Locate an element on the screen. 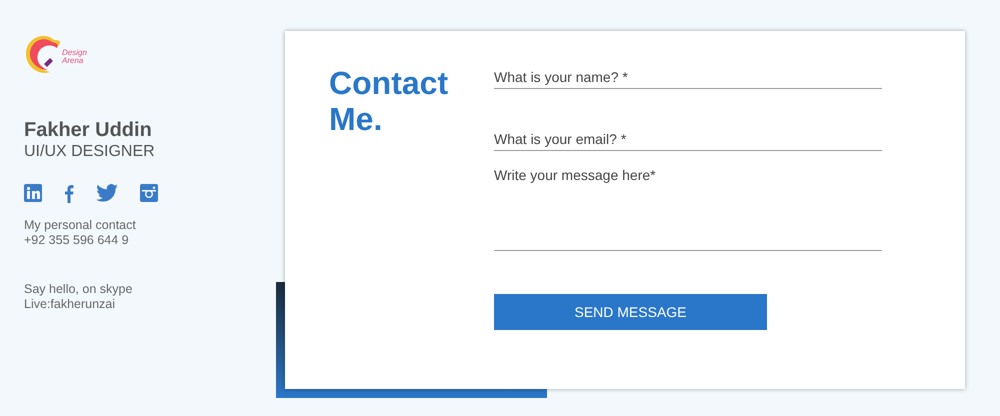 The image size is (1000, 416). contact-value: +92 355 596 644 9 is located at coordinates (77, 240).